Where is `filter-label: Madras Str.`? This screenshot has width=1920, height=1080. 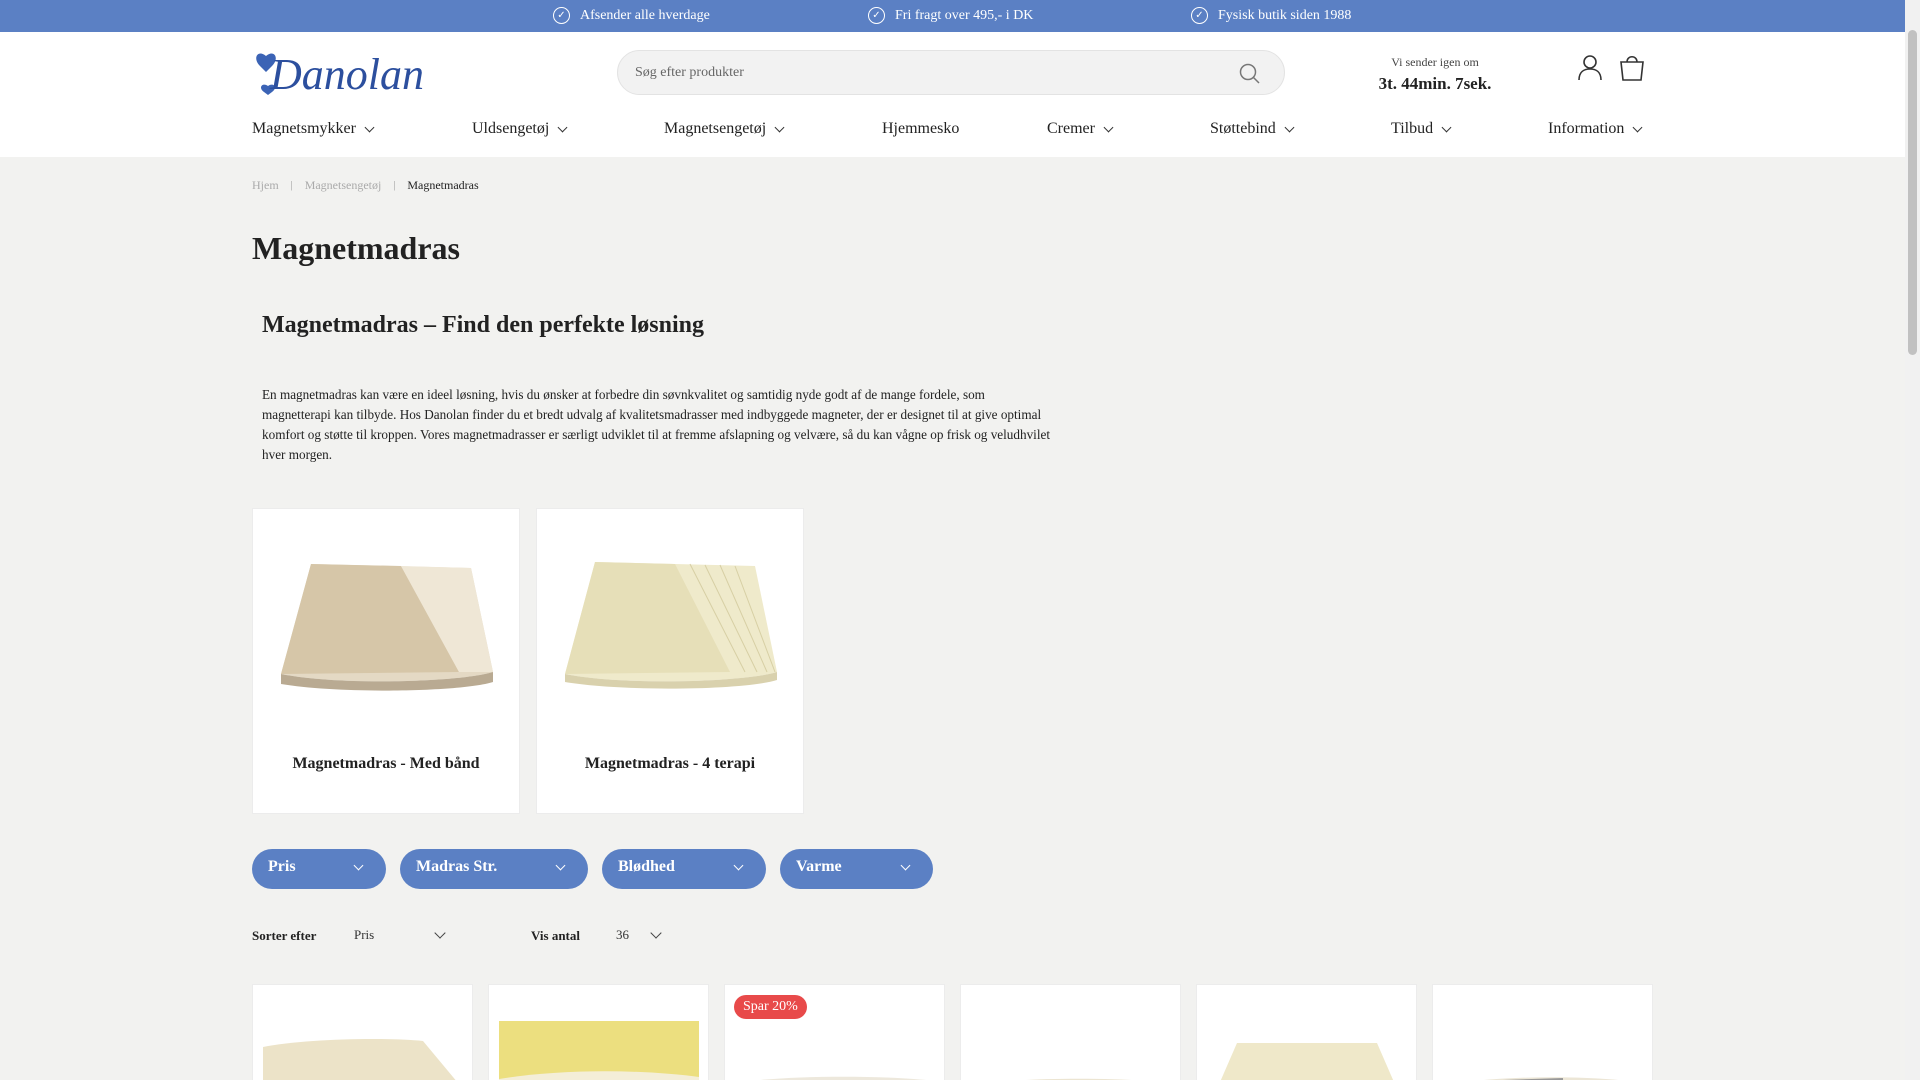 filter-label: Madras Str. is located at coordinates (457, 866).